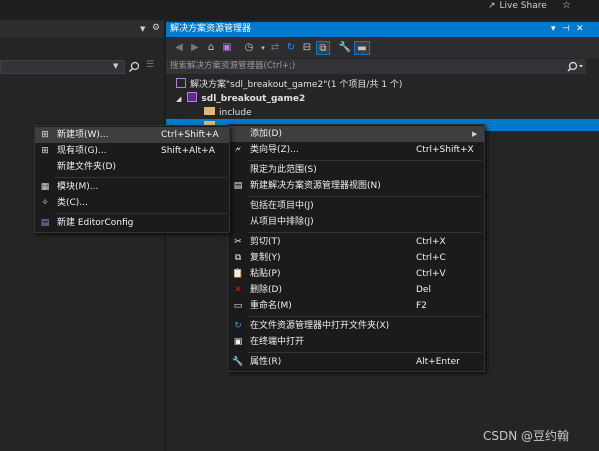 Image resolution: width=599 pixels, height=451 pixels. I want to click on properties-icon: 🔧, so click(238, 362).